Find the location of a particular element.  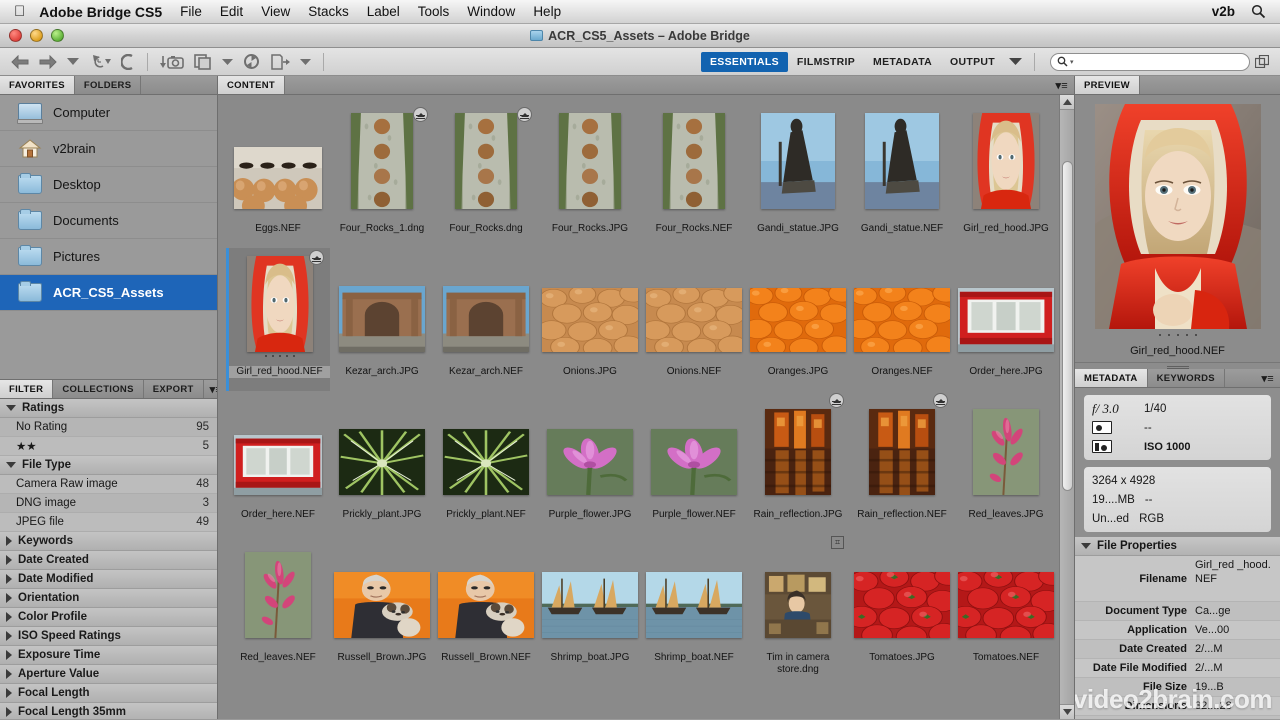

sidebar-item-acr-cs5-assets: ACR_CS5_Assets is located at coordinates (108, 293).